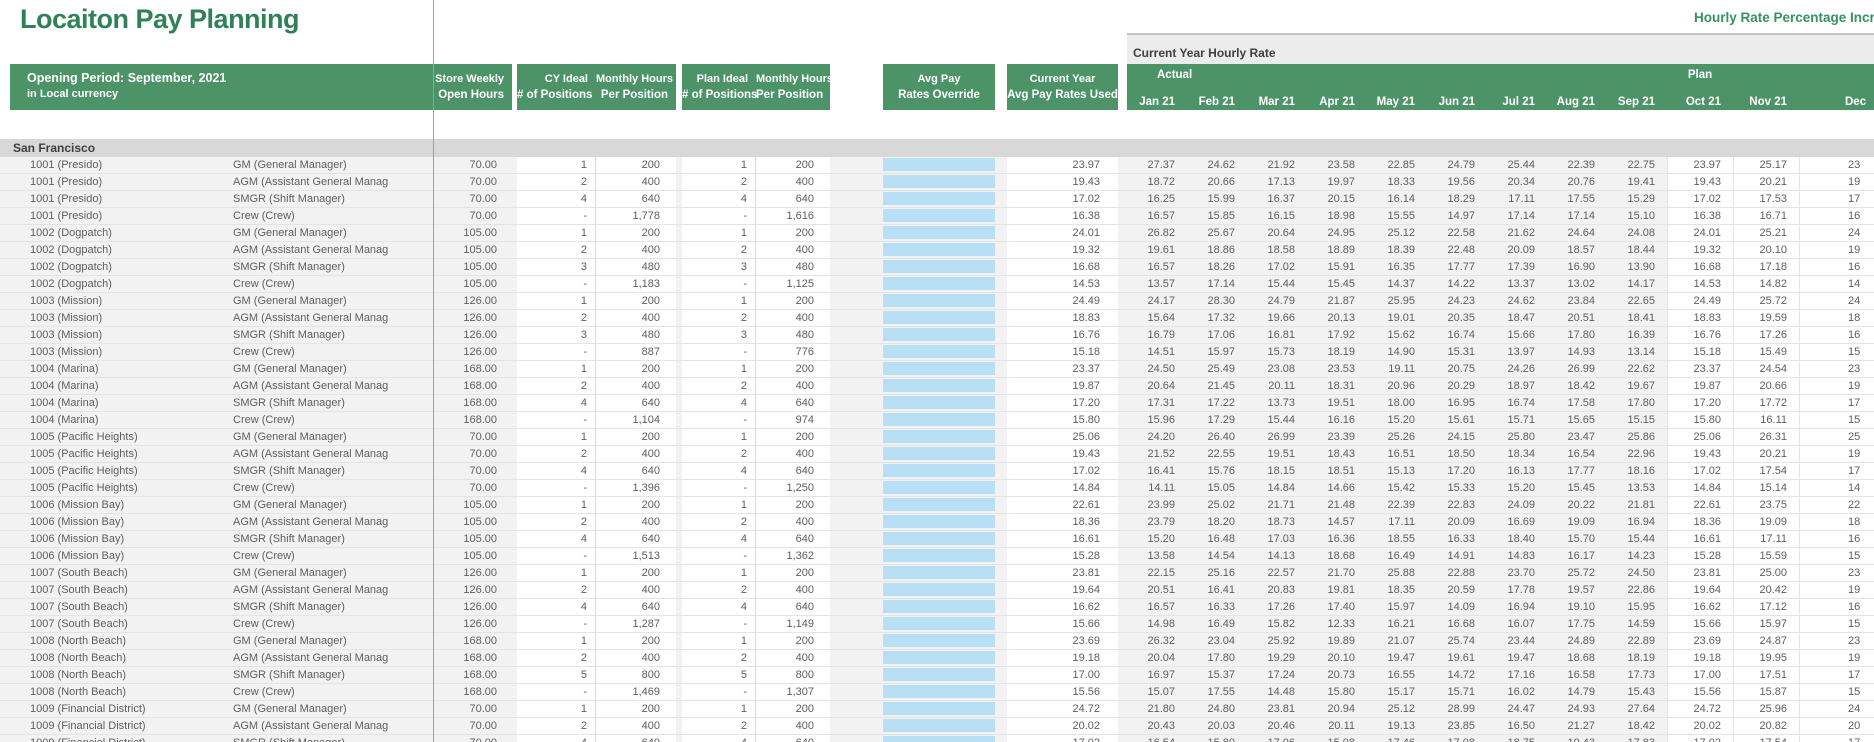 Image resolution: width=1874 pixels, height=742 pixels. Describe the element at coordinates (1836, 301) in the screenshot. I see `cell-rate-dec-partial: 24` at that location.